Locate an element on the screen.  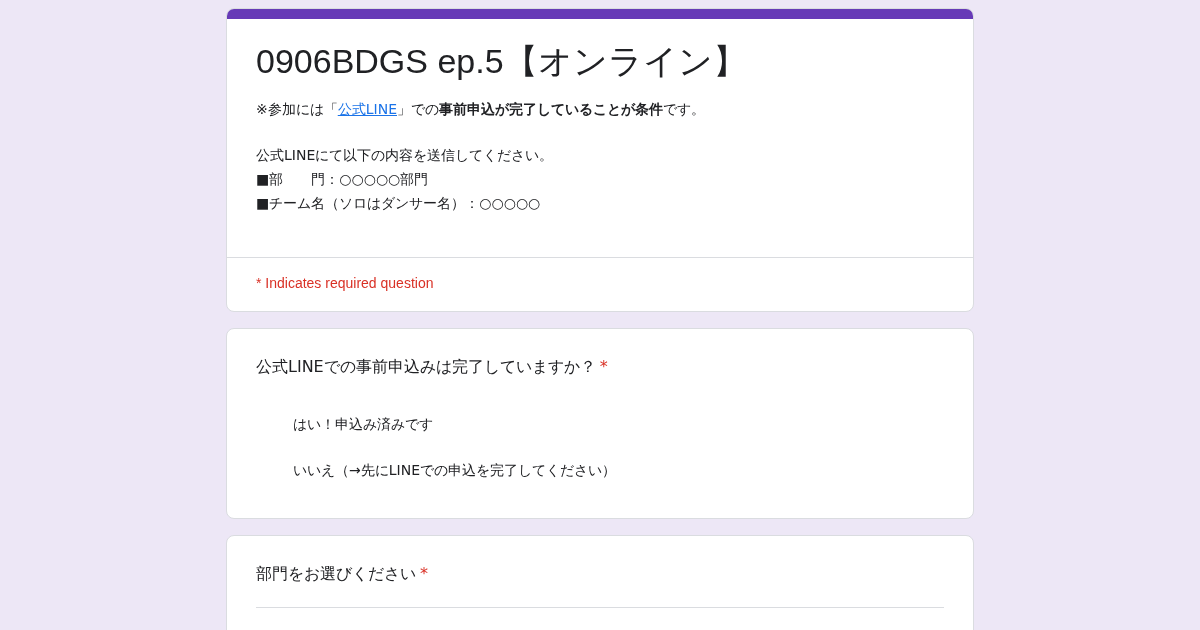
form-title: 0906BDGS ep.5【オンライン】 is located at coordinates (502, 61).